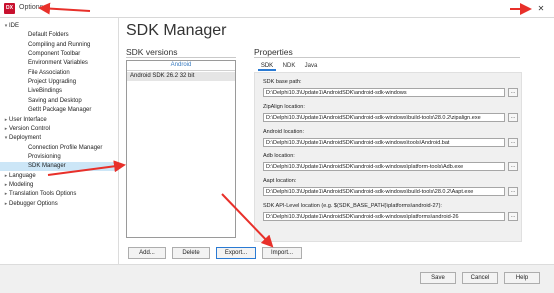 This screenshot has width=554, height=293. I want to click on sdk-versions-list: Android Android SDK 26.2 32 bit, so click(181, 149).